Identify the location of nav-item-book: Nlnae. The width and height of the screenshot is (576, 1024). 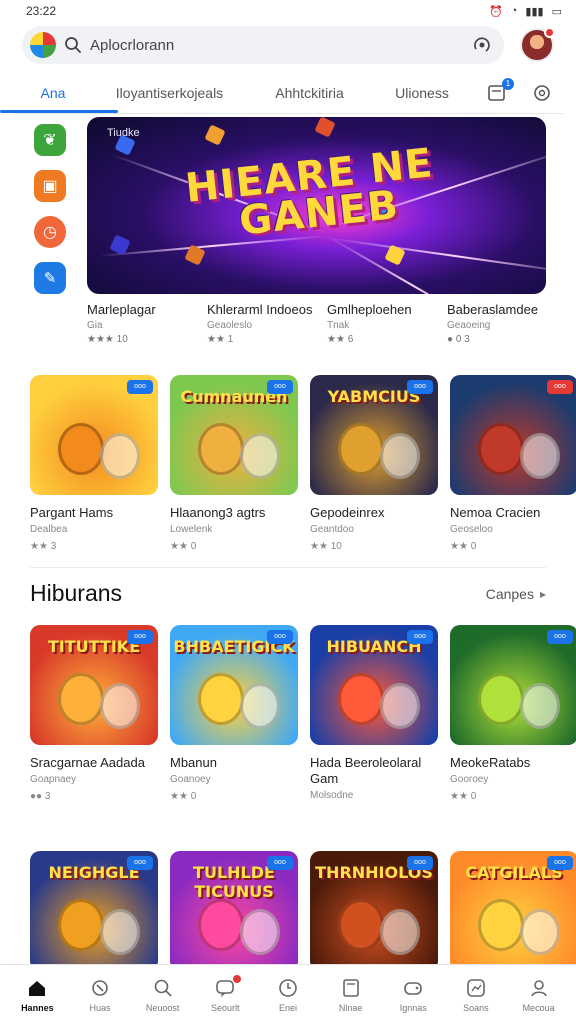
(351, 995).